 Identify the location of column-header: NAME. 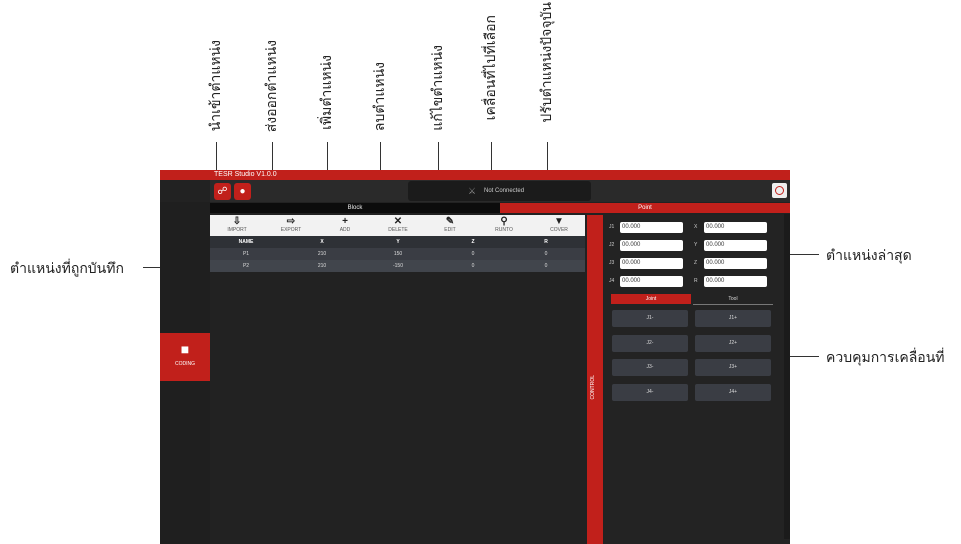
(246, 242).